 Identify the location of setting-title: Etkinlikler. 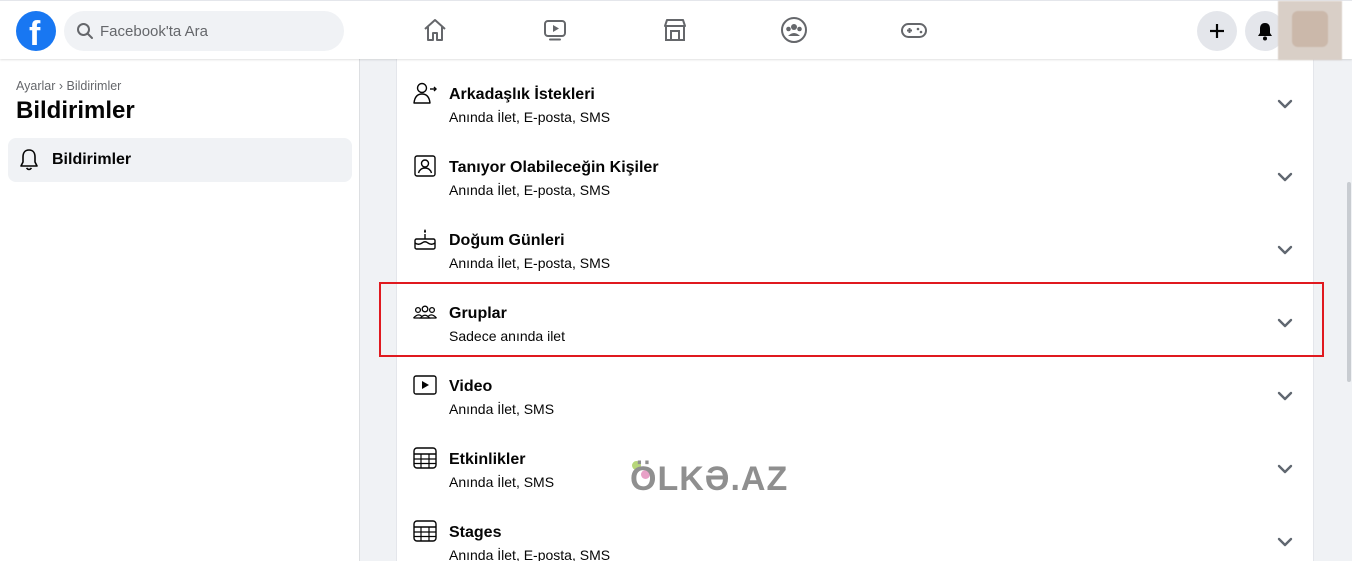
(487, 459).